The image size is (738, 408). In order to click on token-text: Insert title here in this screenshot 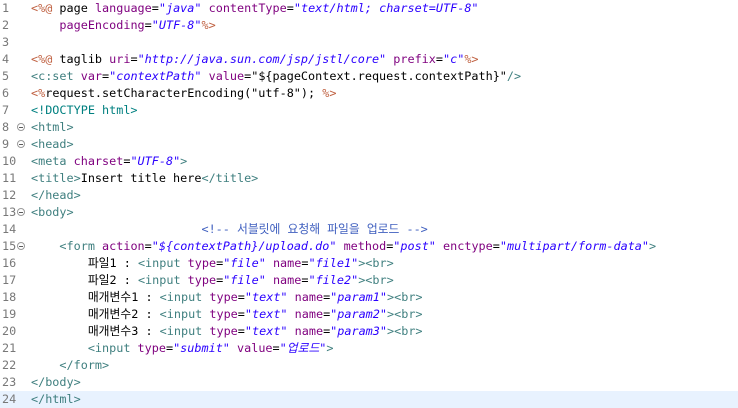, I will do `click(141, 178)`.